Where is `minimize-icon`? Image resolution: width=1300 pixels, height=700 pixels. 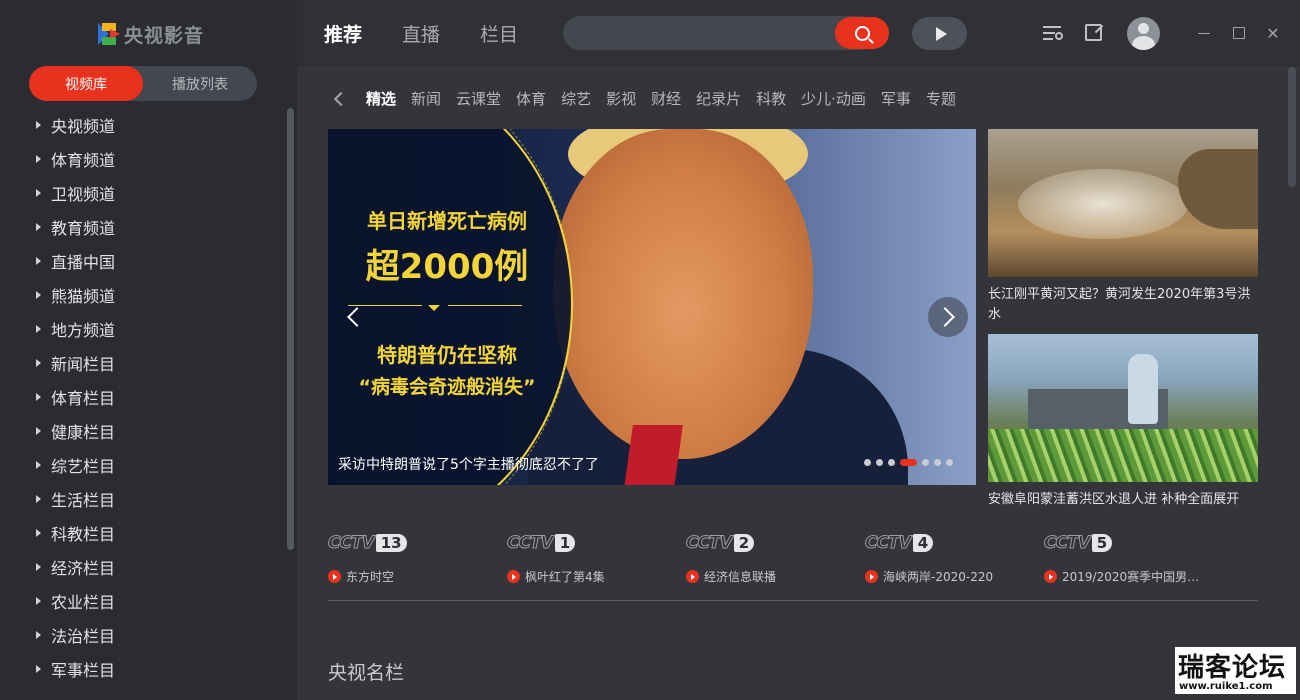 minimize-icon is located at coordinates (1204, 33).